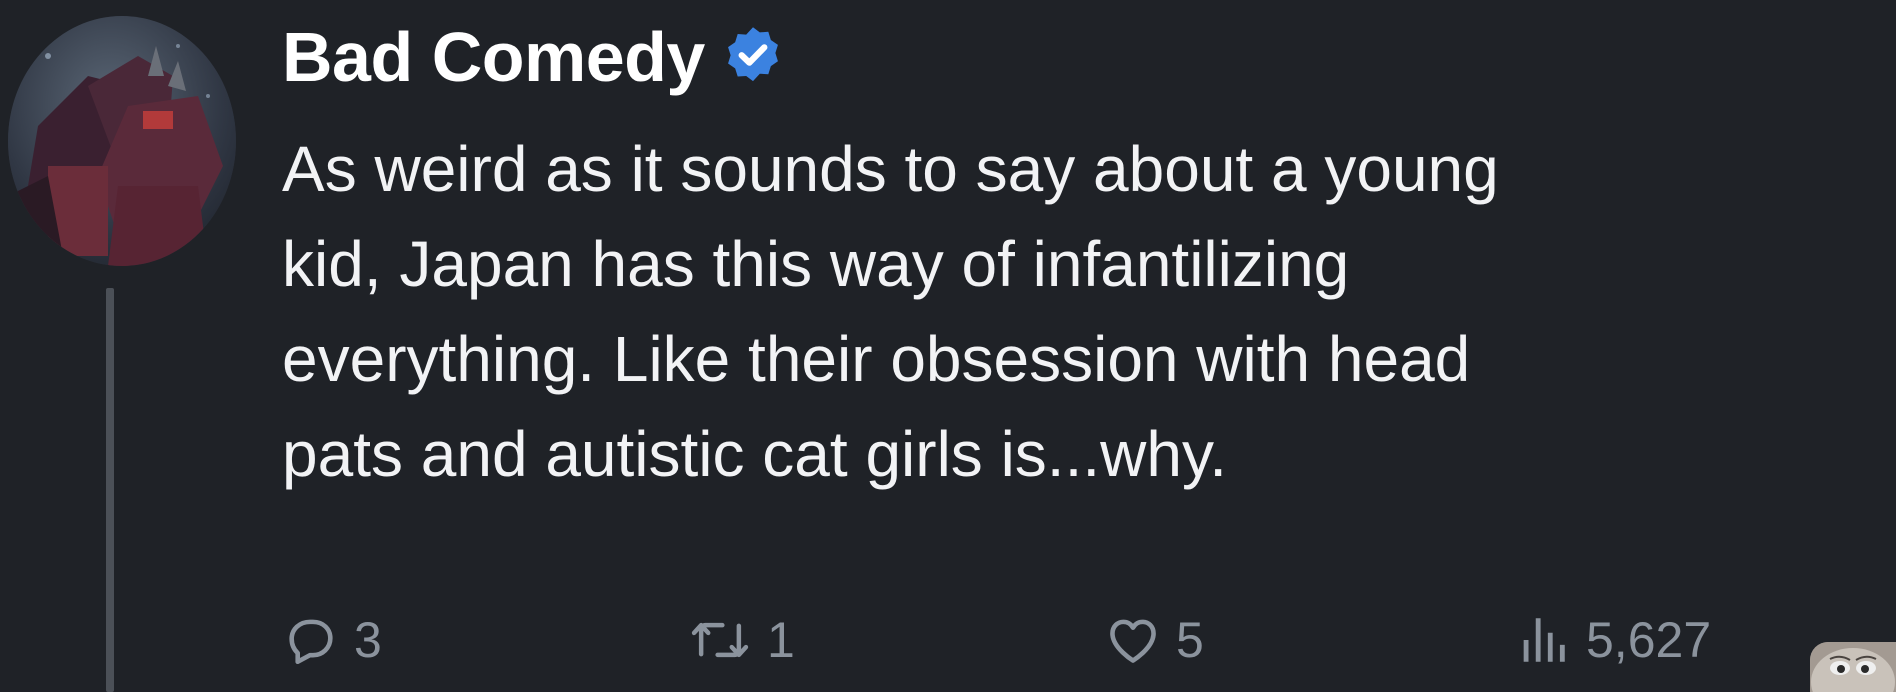 This screenshot has width=1896, height=692. I want to click on avatar, so click(122, 141).